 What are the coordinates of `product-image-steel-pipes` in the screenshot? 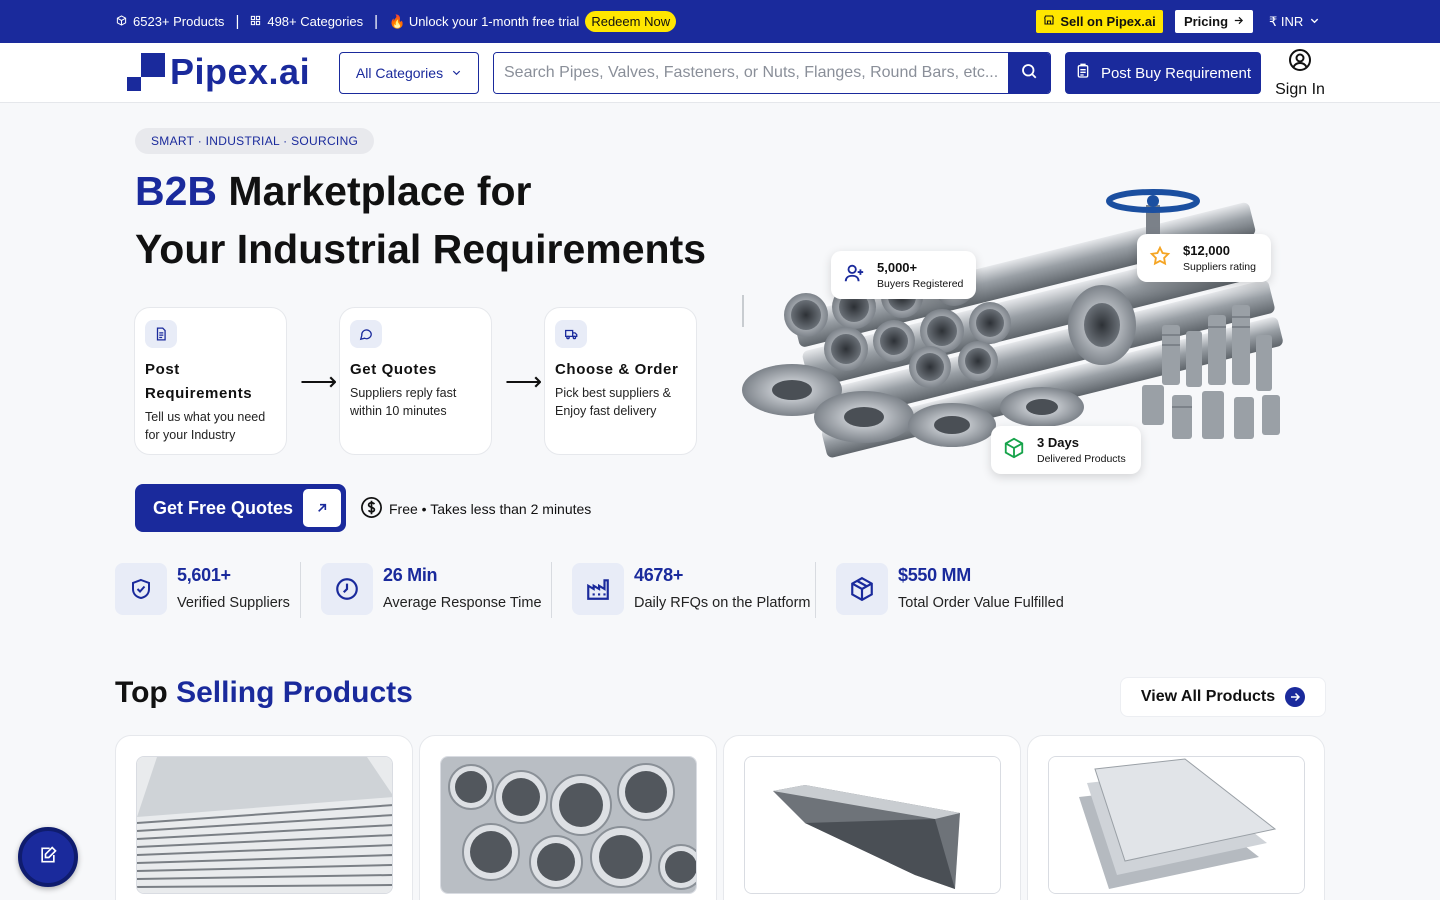 It's located at (568, 825).